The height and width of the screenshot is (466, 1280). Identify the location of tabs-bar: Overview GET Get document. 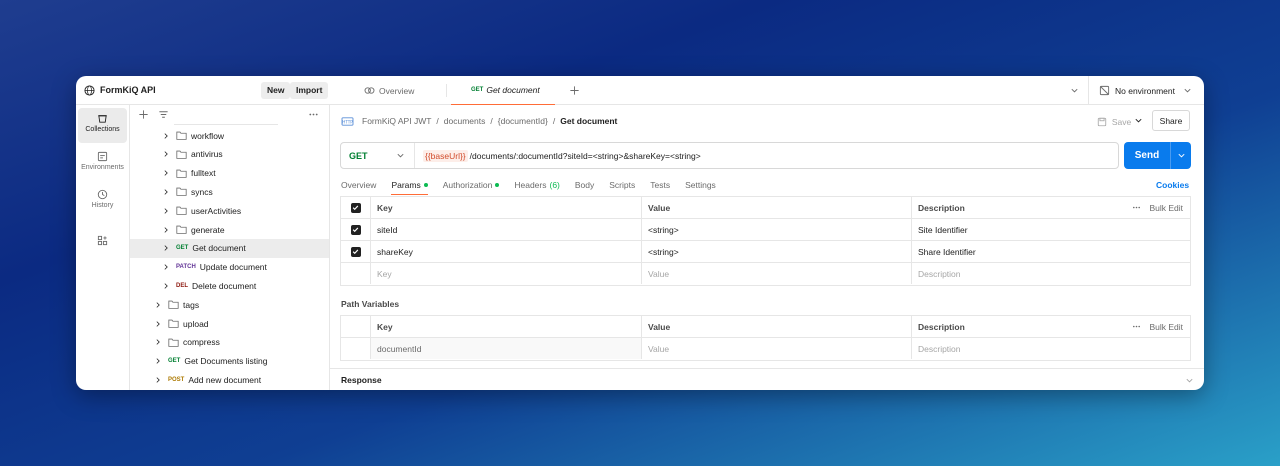
(767, 90).